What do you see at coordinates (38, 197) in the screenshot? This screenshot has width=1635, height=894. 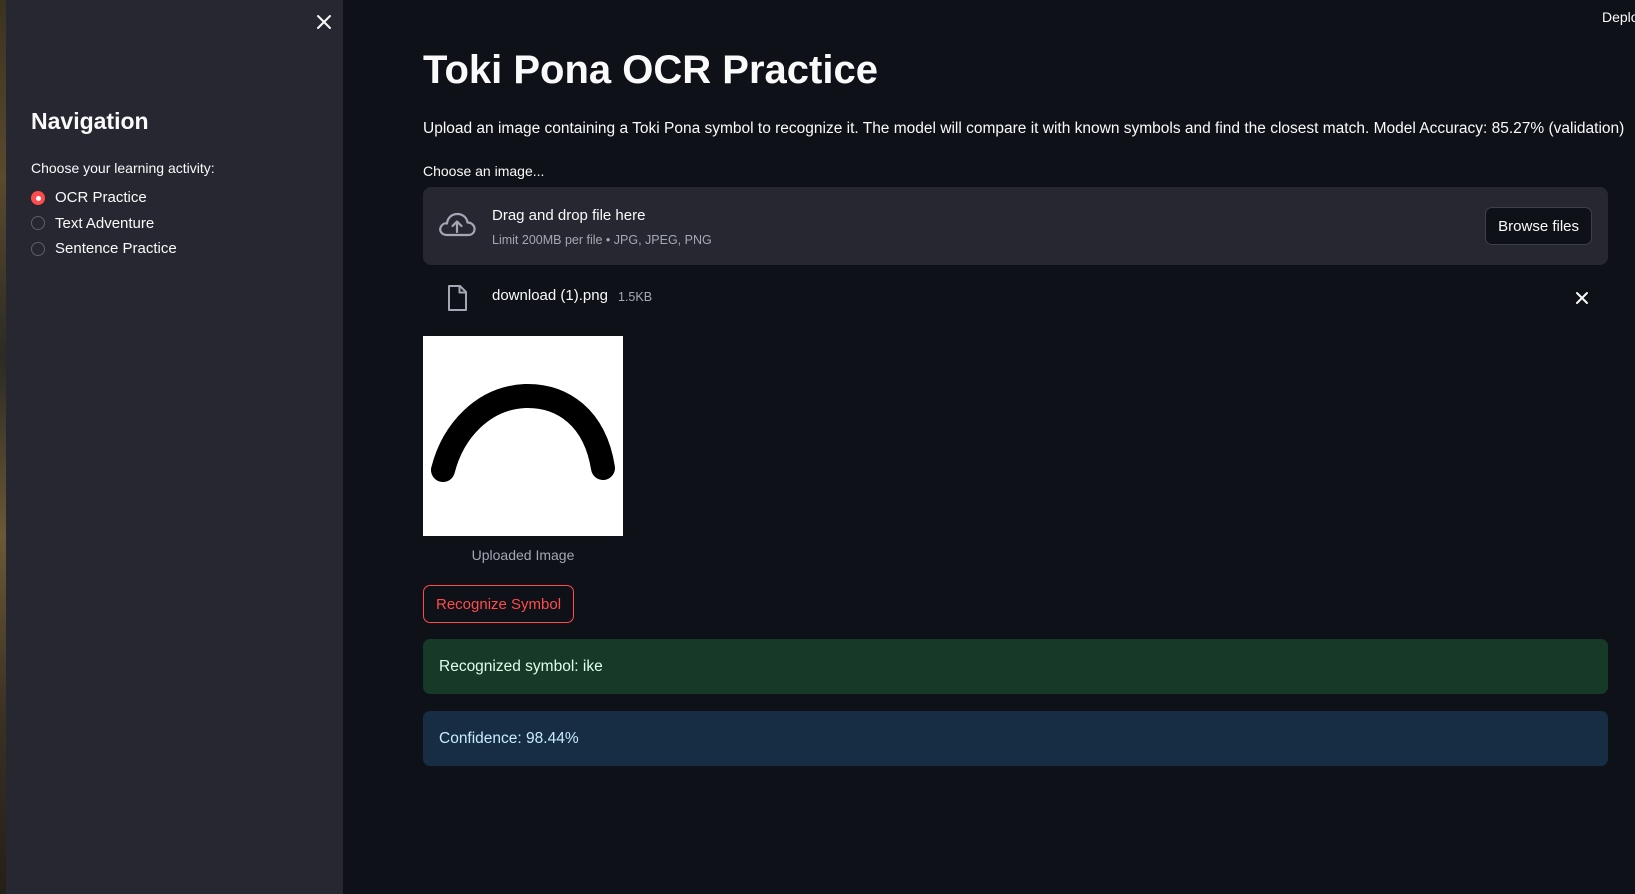 I see `radio-button-selected` at bounding box center [38, 197].